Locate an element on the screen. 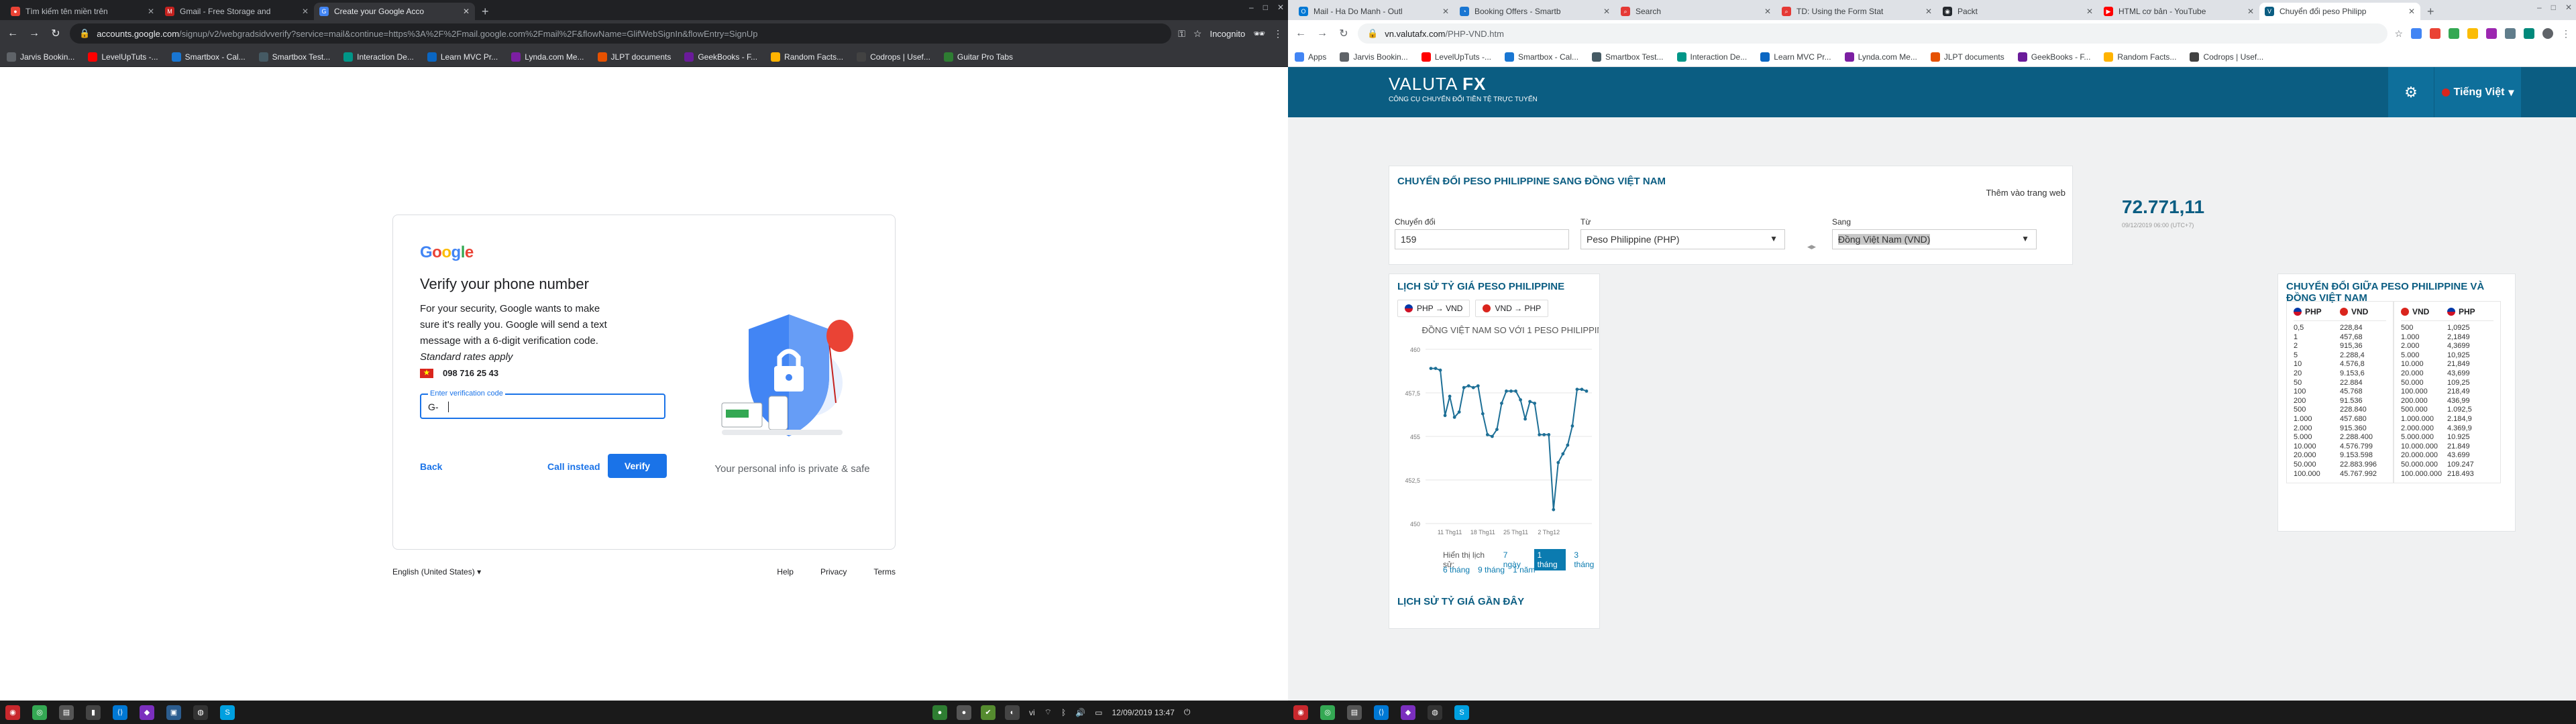 This screenshot has height=724, width=2576. to-currency-select: Đồng Việt Nam (VND) ▼ is located at coordinates (1934, 239).